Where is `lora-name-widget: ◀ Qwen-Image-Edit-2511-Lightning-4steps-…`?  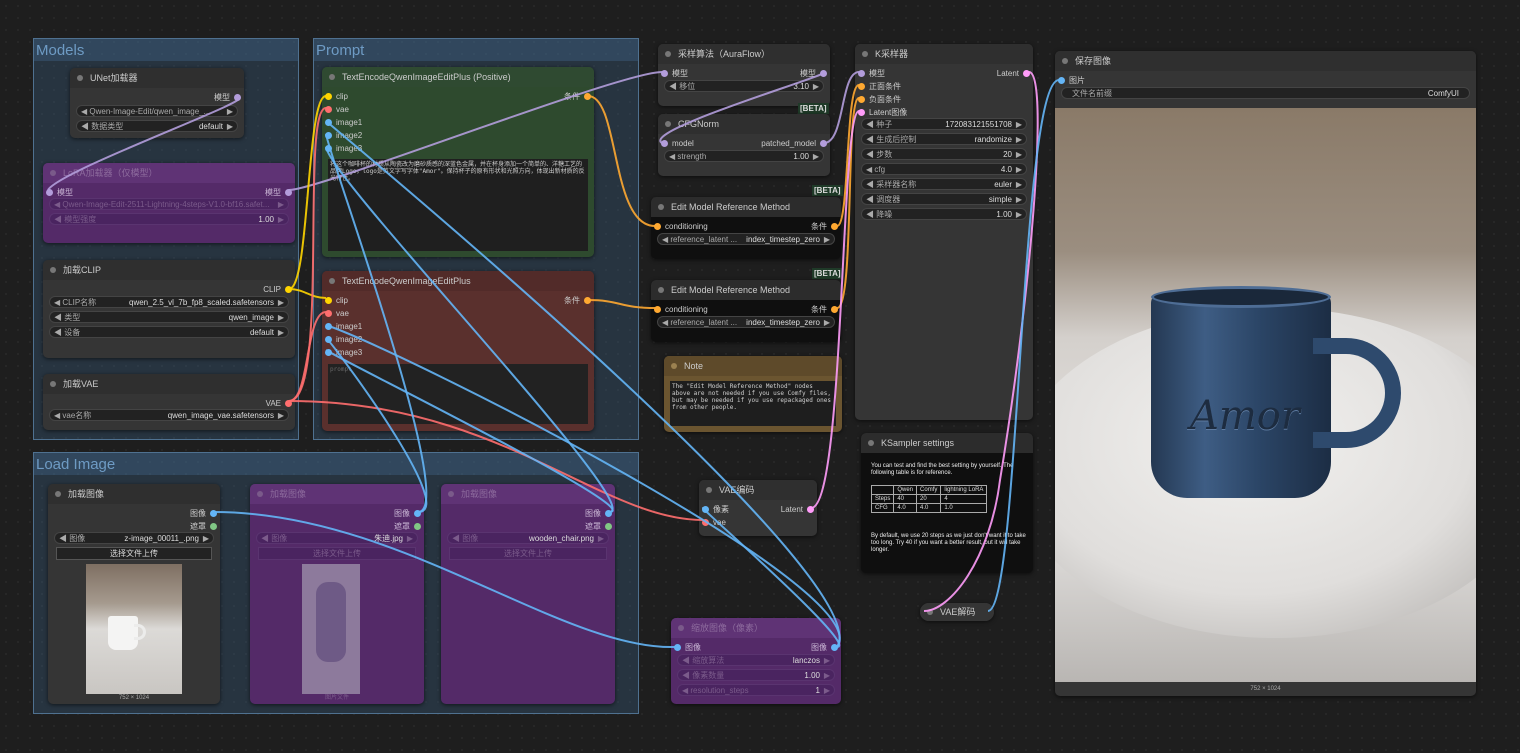 lora-name-widget: ◀ Qwen-Image-Edit-2511-Lightning-4steps-… is located at coordinates (169, 204).